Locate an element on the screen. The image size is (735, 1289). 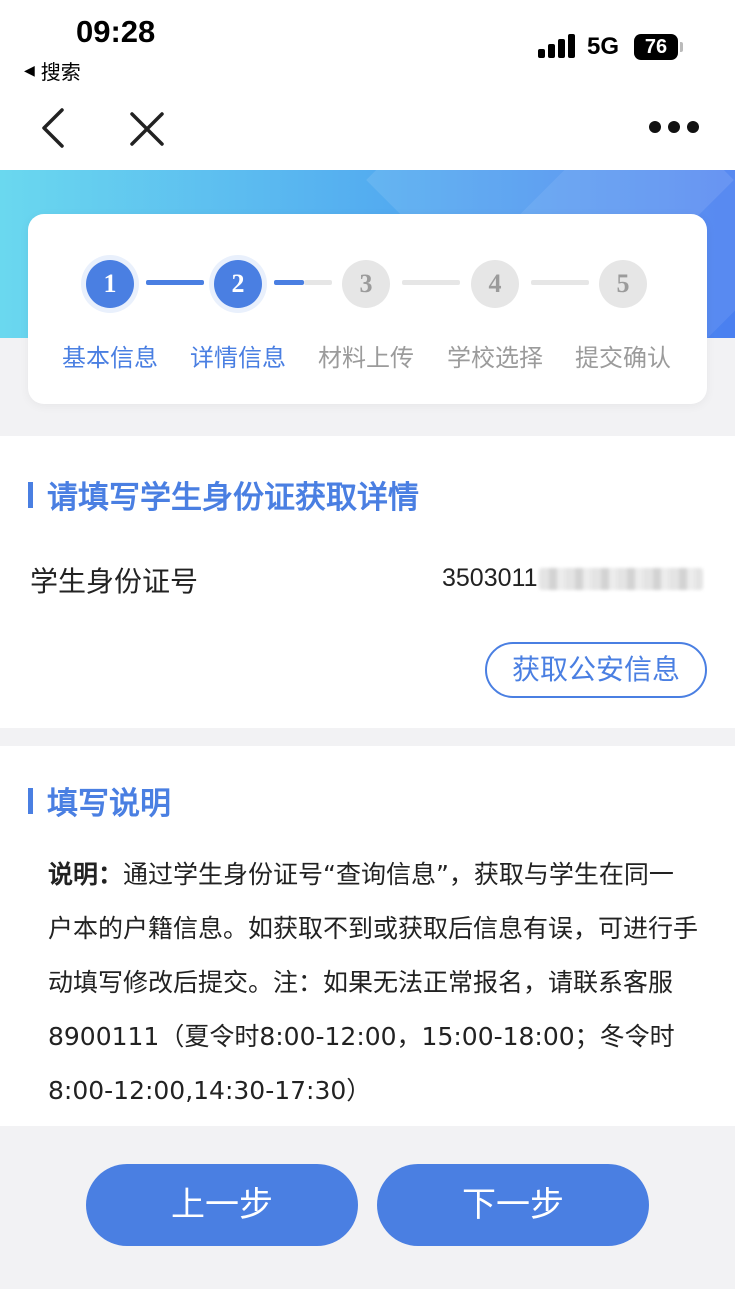
back-to-app-link: ◀ 搜索 is located at coordinates (52, 70).